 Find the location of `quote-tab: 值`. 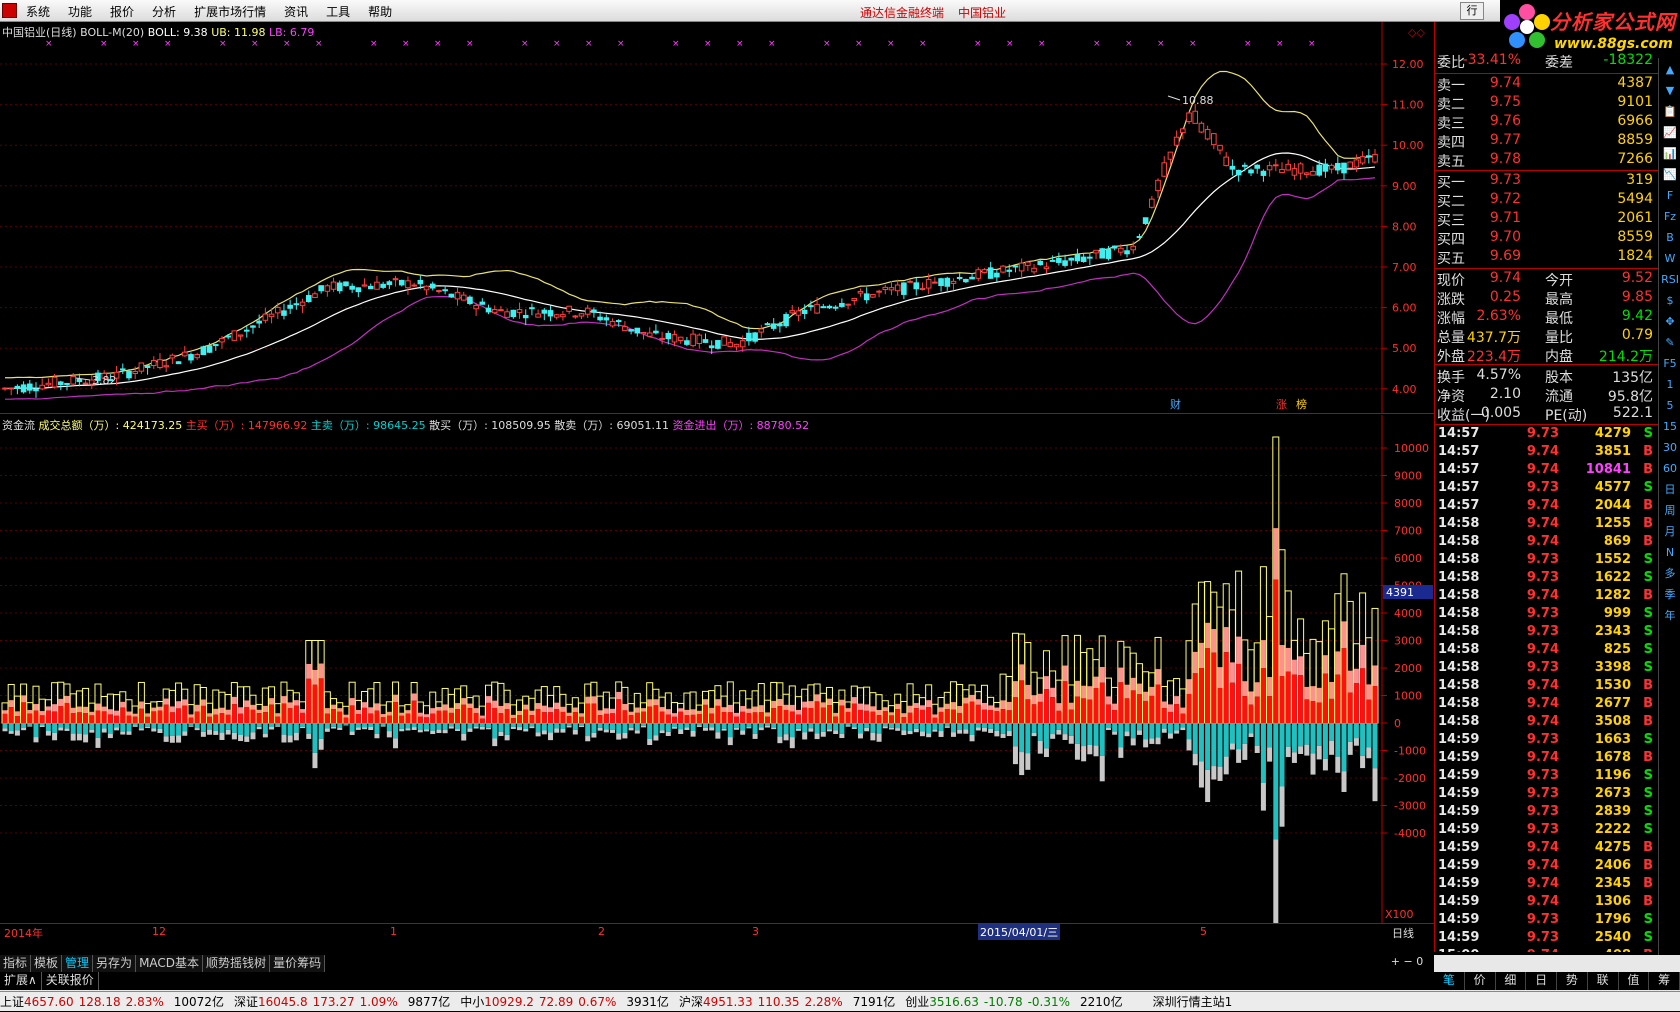

quote-tab: 值 is located at coordinates (1634, 981).